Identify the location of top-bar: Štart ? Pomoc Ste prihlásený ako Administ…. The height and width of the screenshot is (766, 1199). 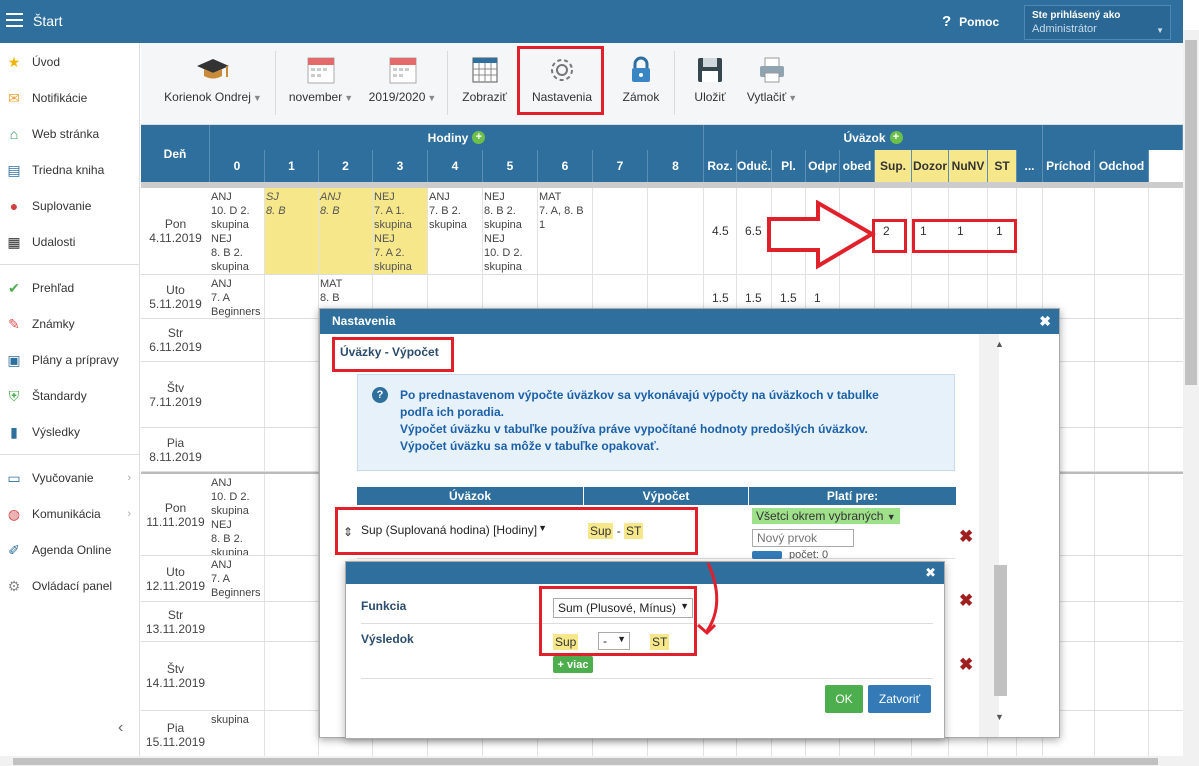
(591, 21).